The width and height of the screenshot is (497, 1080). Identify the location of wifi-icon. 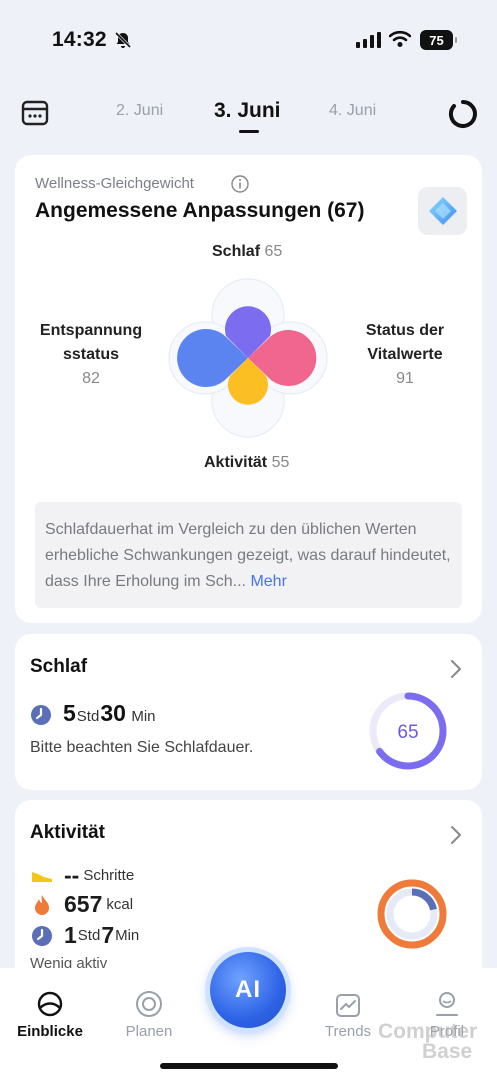
(400, 38).